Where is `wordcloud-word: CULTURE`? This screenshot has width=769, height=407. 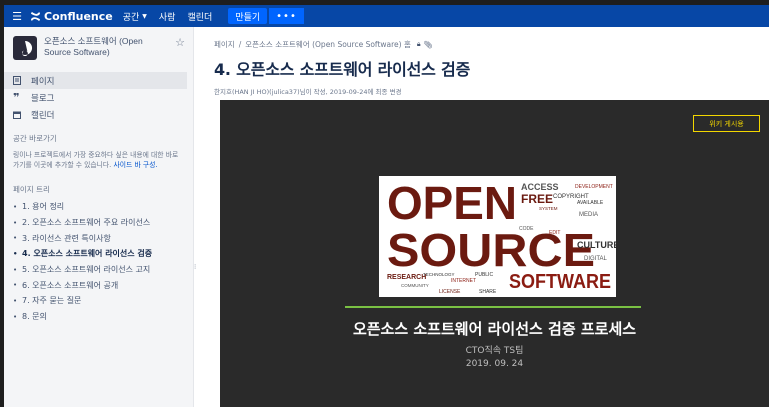 wordcloud-word: CULTURE is located at coordinates (596, 245).